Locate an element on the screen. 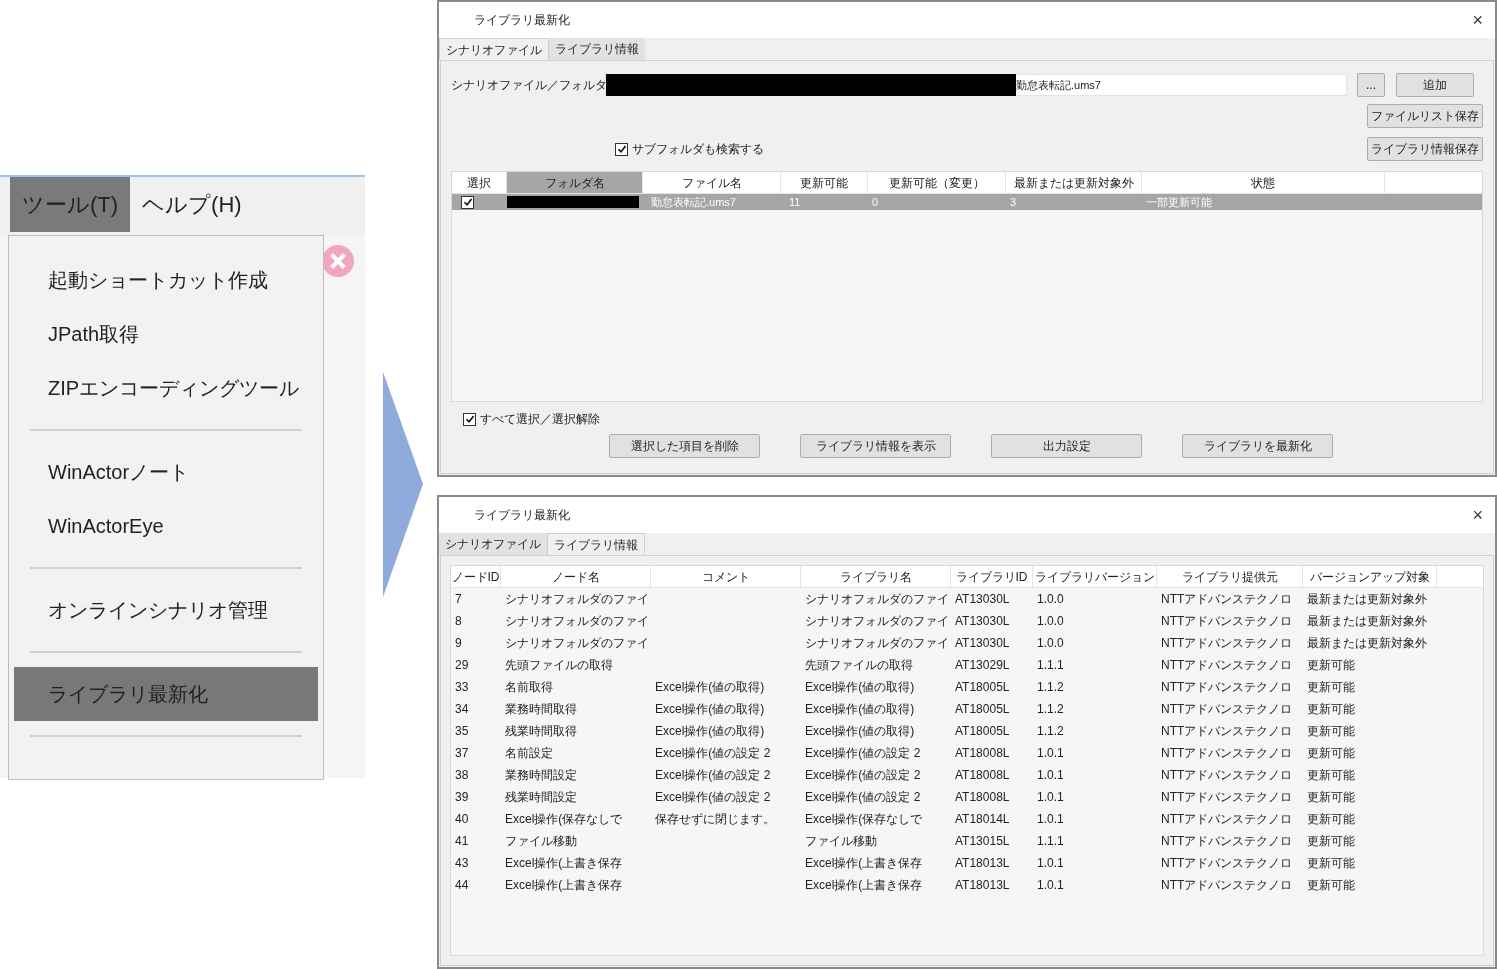 This screenshot has width=1497, height=969. table-cell: 業務時間設定 is located at coordinates (541, 775).